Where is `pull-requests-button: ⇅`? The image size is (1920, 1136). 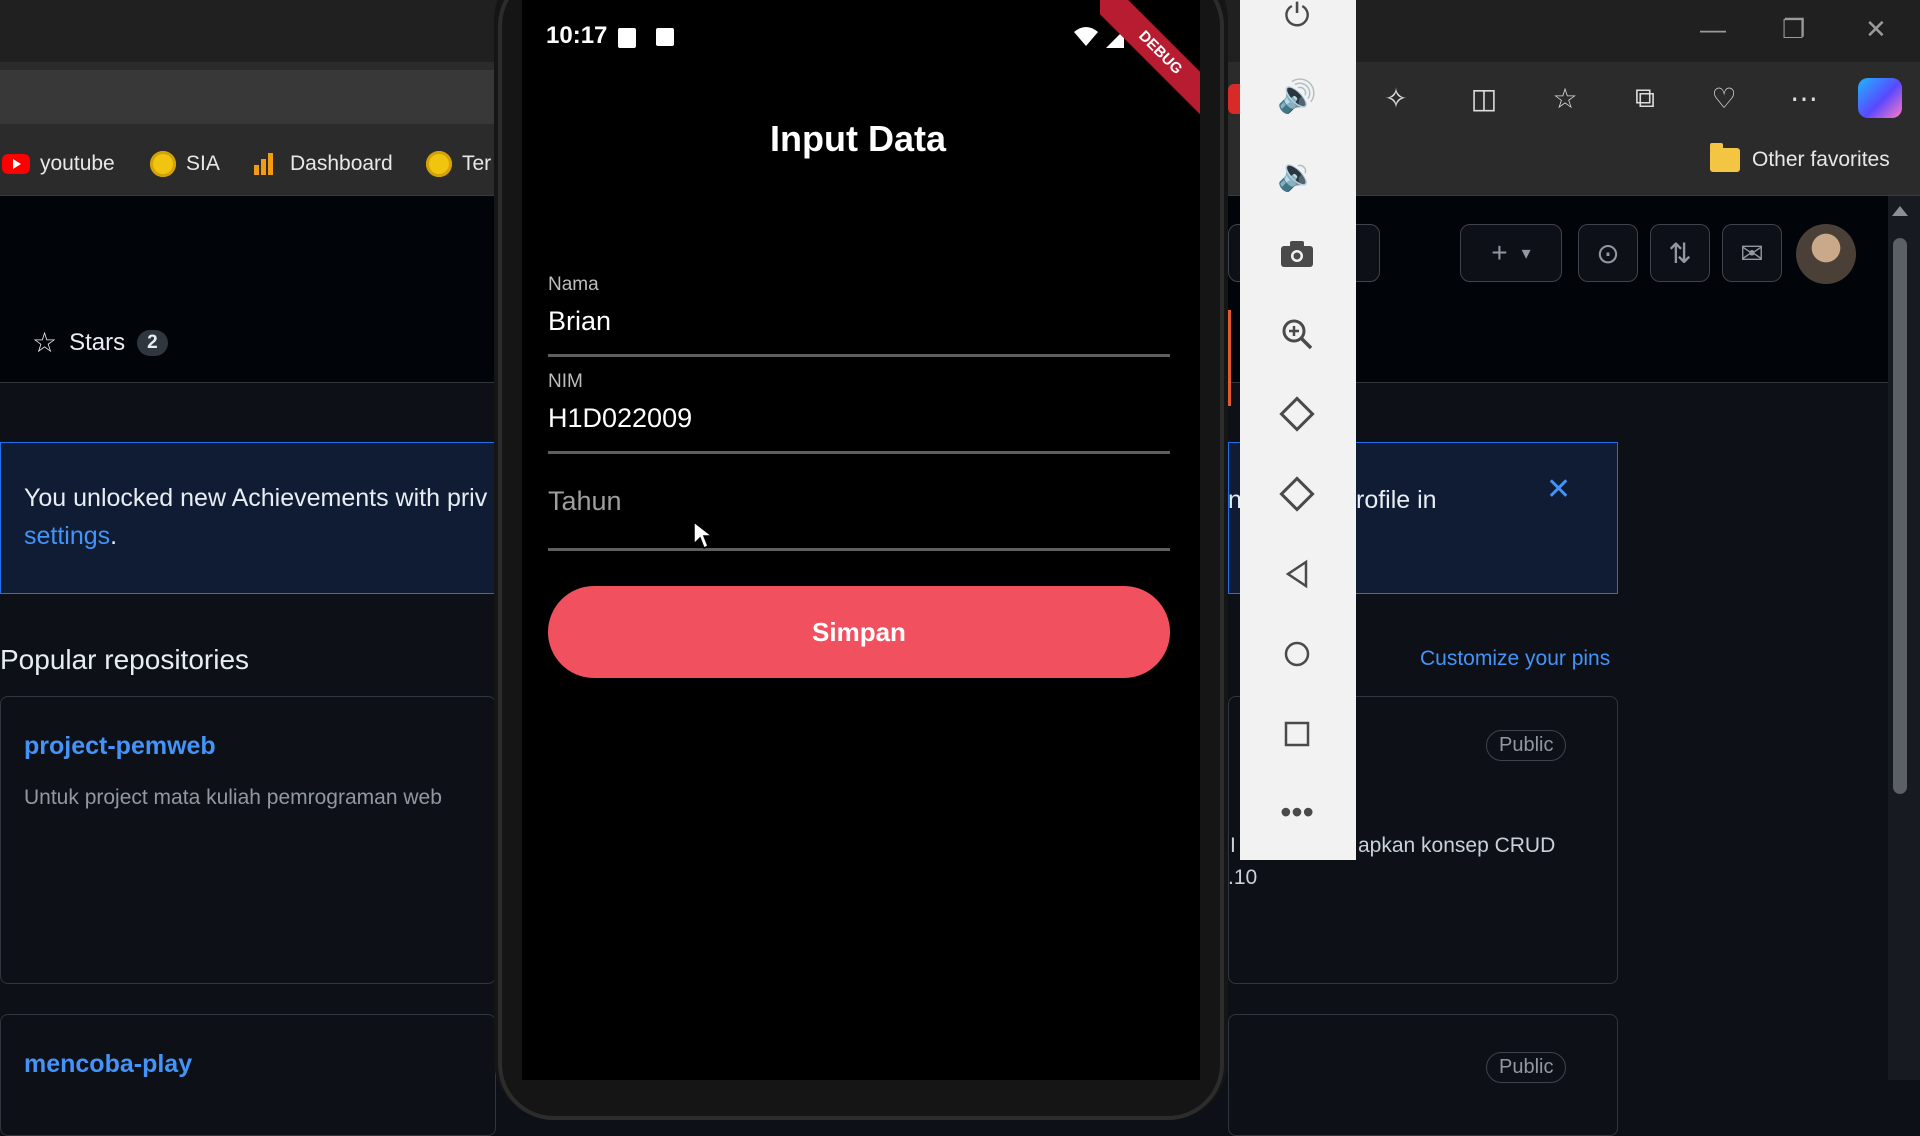
pull-requests-button: ⇅ is located at coordinates (1680, 253).